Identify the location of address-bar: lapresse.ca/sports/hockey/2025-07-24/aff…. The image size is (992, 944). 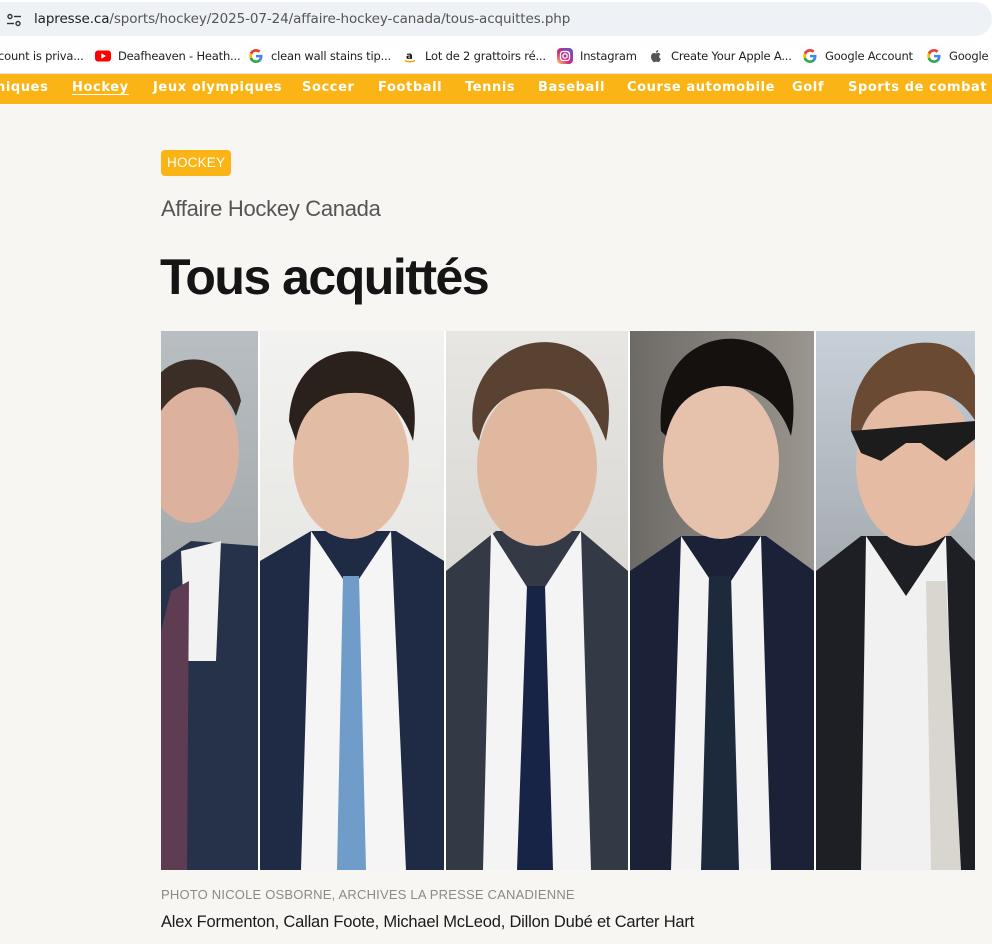
(496, 19).